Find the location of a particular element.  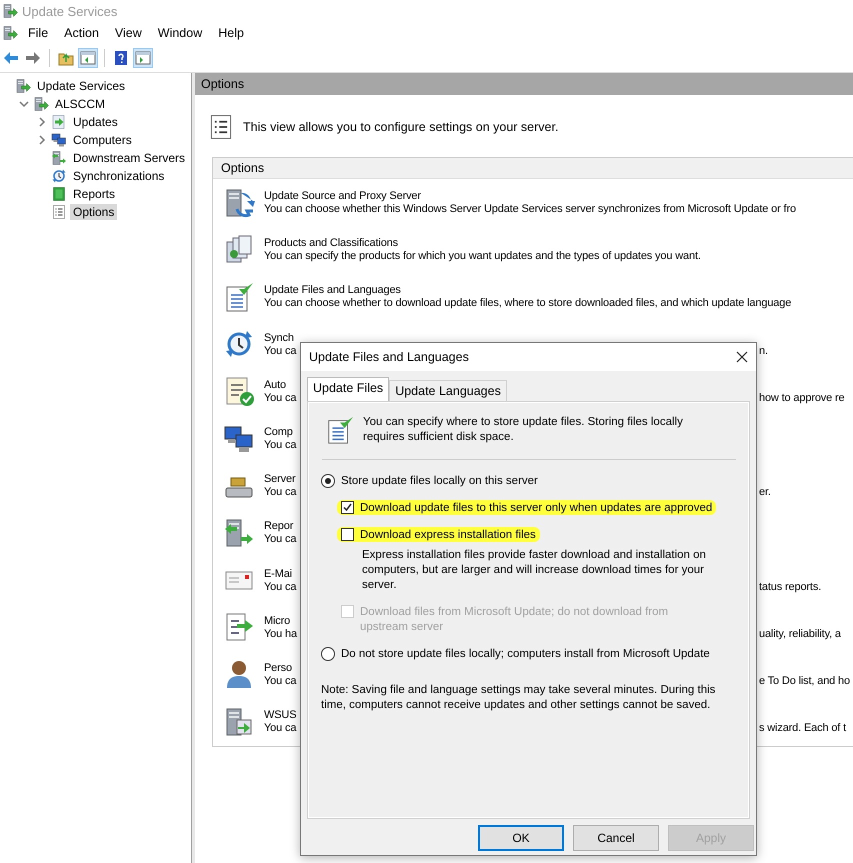

option-description: You ha is located at coordinates (281, 634).